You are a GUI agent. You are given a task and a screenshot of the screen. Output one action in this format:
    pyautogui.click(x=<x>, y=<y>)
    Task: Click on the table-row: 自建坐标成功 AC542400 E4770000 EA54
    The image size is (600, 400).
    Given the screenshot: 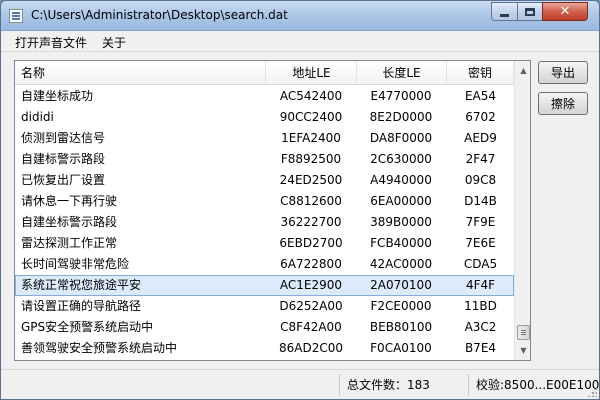 What is the action you would take?
    pyautogui.click(x=264, y=96)
    